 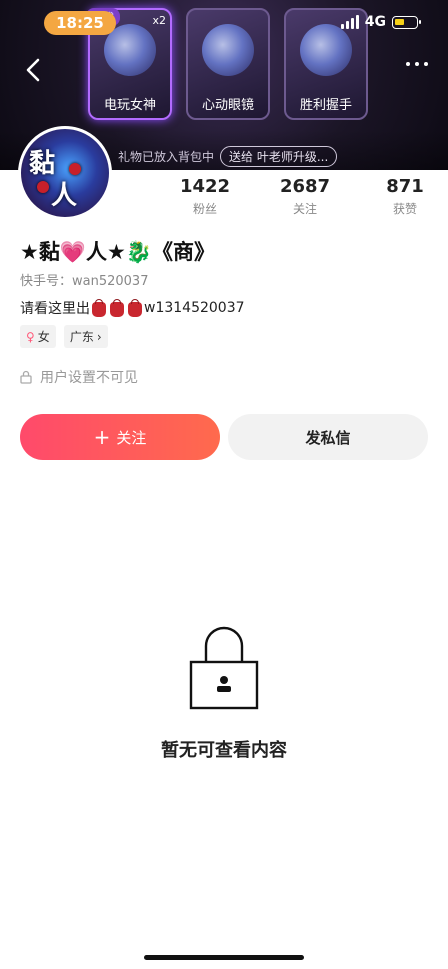 What do you see at coordinates (99, 336) in the screenshot?
I see `chevron-right-icon: ›` at bounding box center [99, 336].